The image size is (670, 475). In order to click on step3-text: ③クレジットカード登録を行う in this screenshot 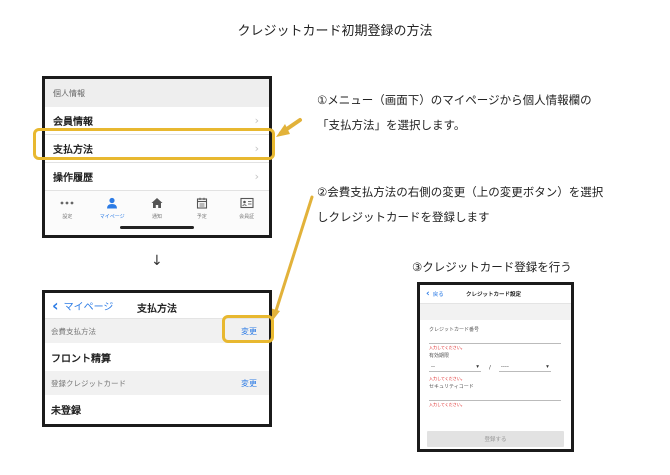, I will do `click(492, 267)`.